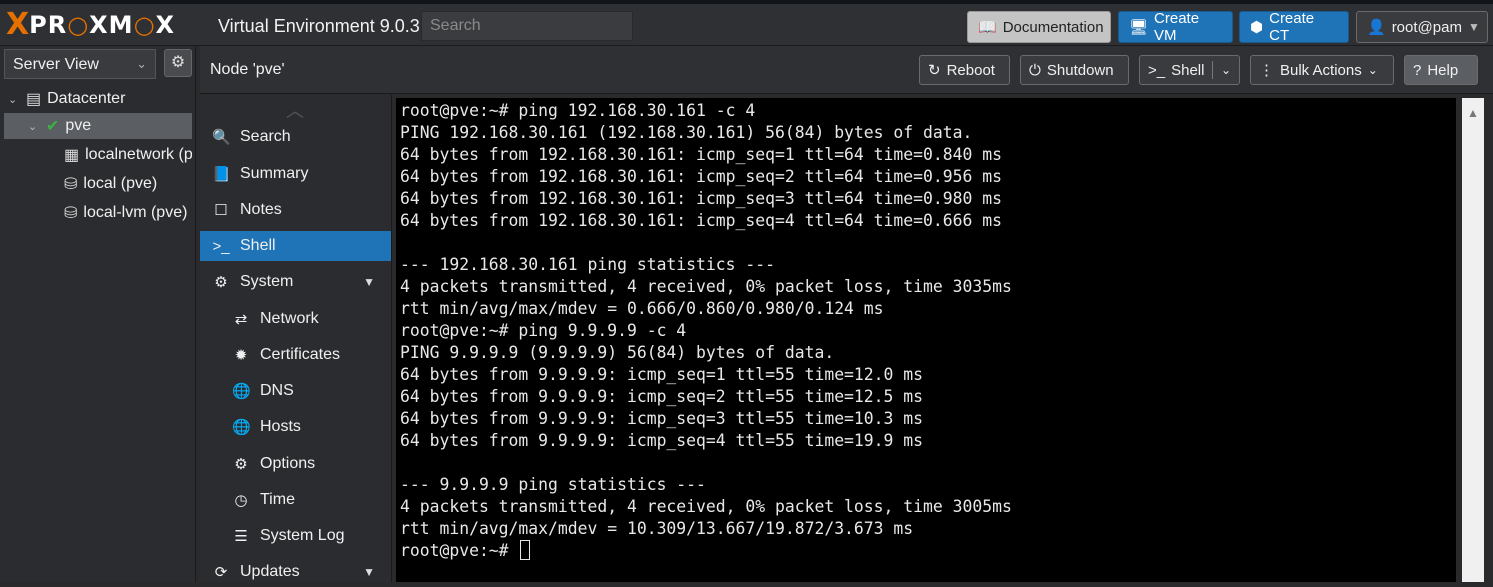  Describe the element at coordinates (1175, 27) in the screenshot. I see `create-vm-button: 🖥 Create VM` at that location.